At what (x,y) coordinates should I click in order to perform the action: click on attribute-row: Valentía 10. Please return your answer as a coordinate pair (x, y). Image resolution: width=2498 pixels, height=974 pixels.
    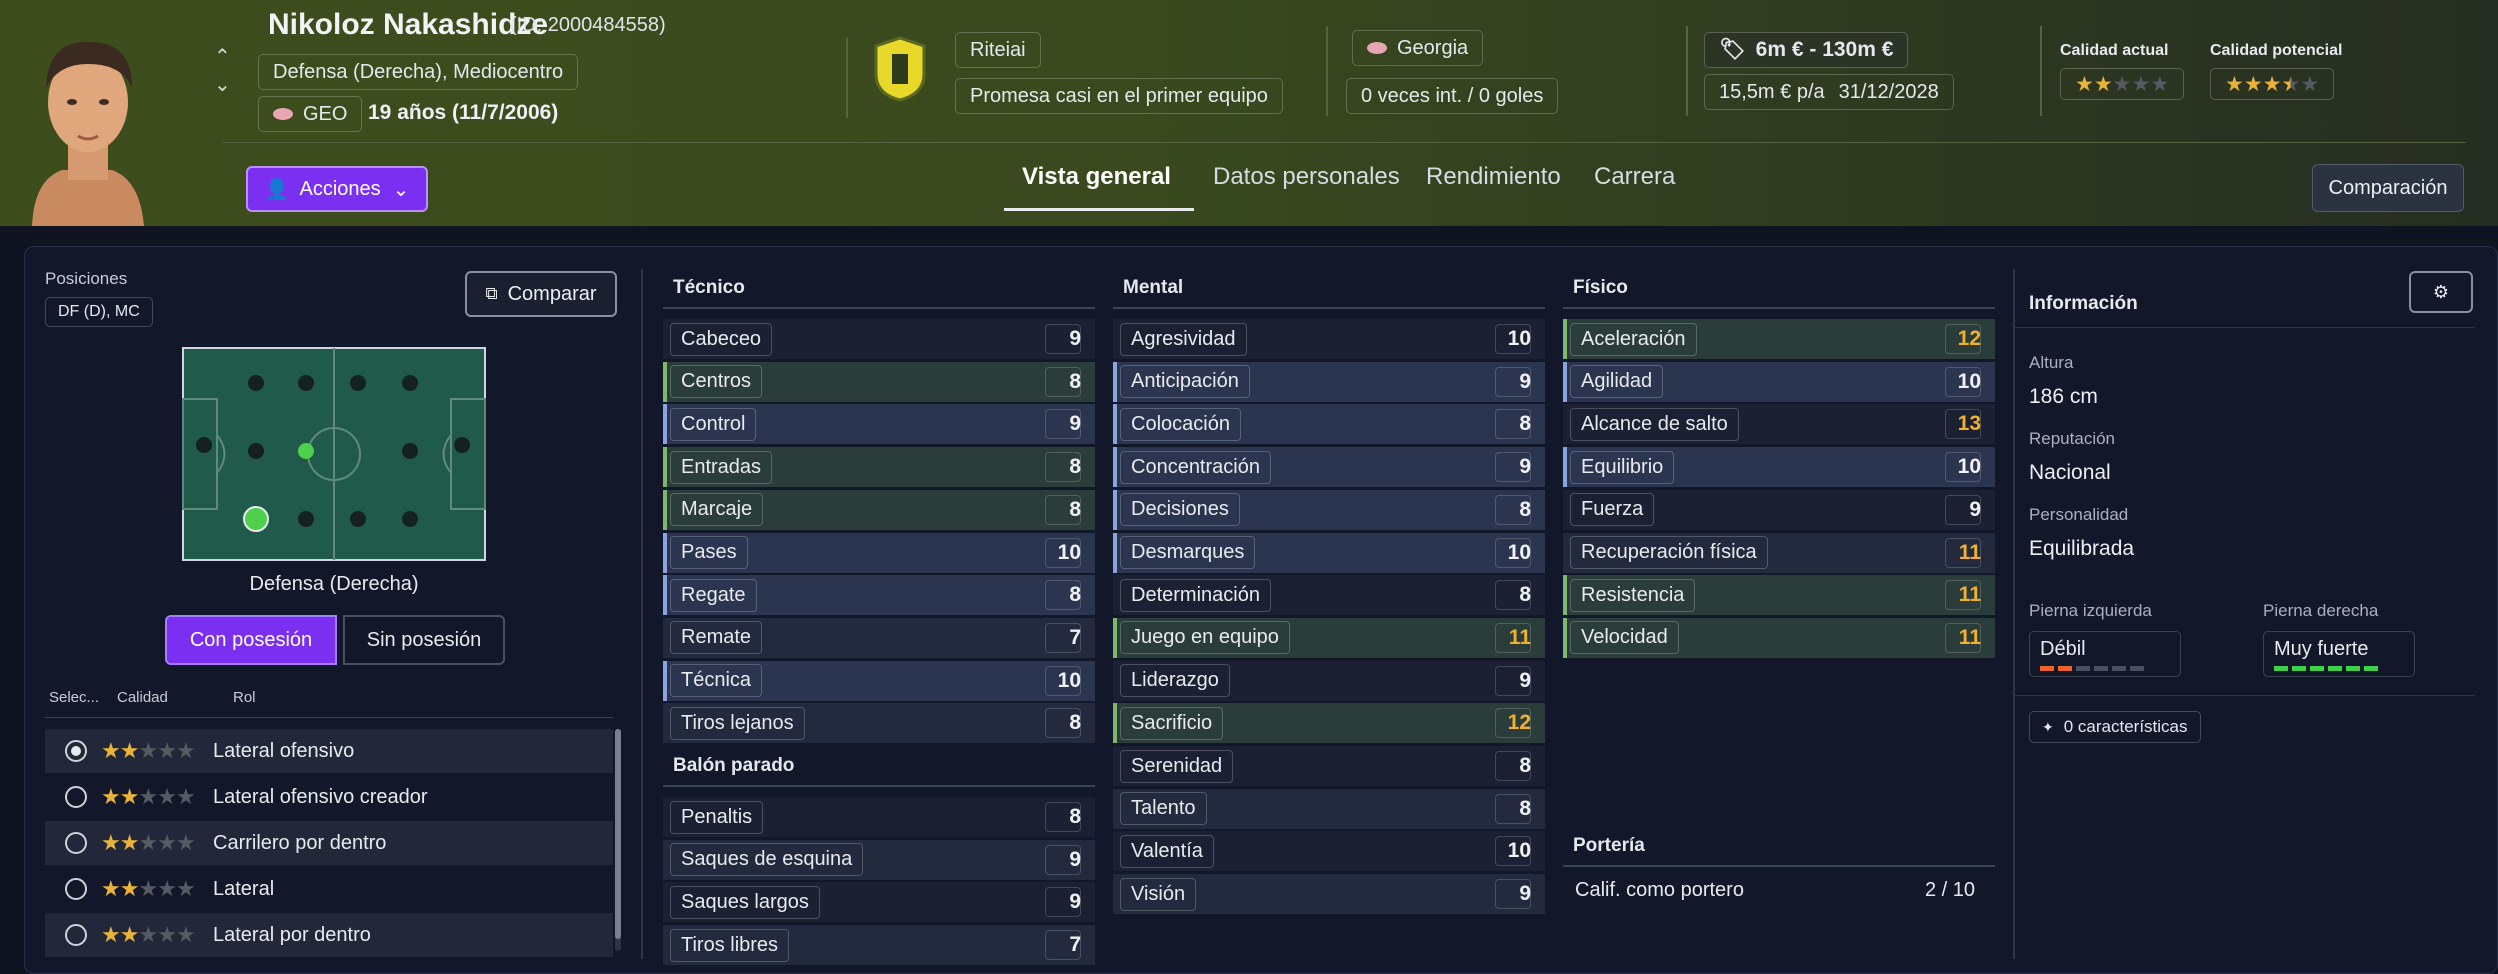
    Looking at the image, I should click on (1329, 851).